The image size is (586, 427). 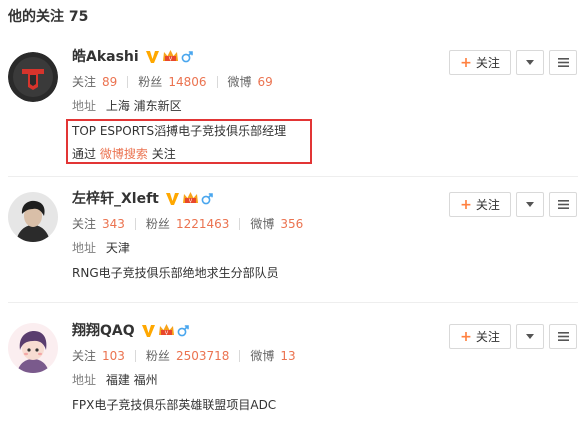 I want to click on name-row: 左梓轩_Xleft V, so click(x=142, y=198).